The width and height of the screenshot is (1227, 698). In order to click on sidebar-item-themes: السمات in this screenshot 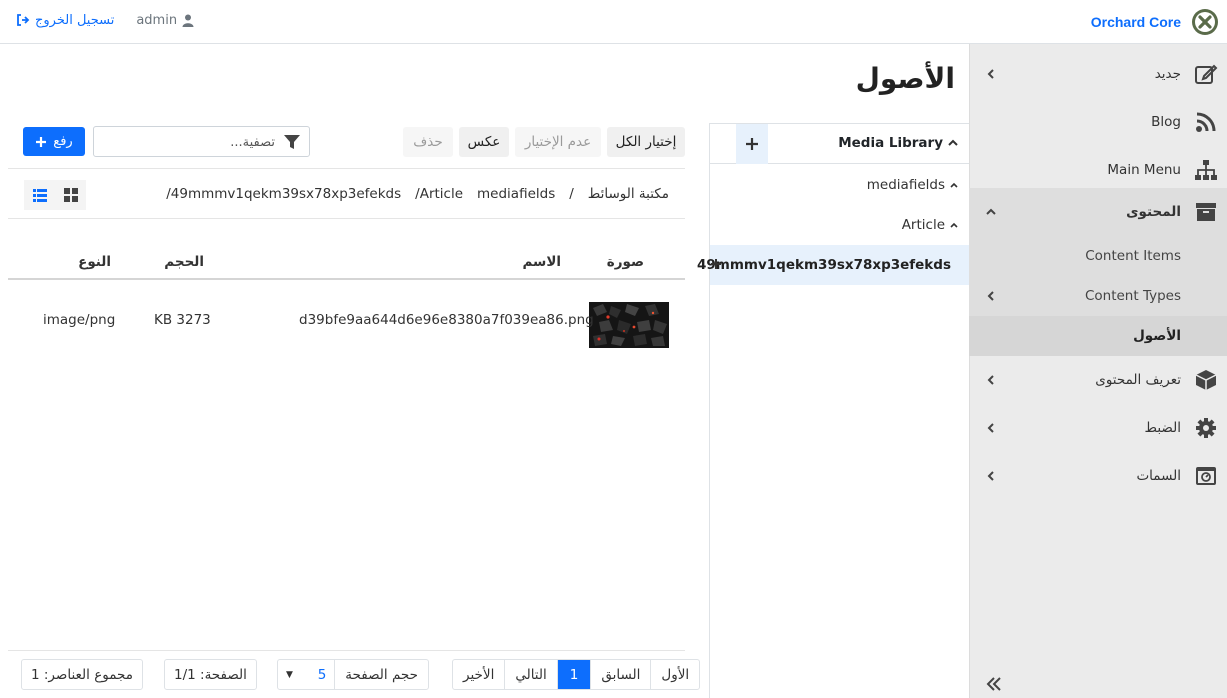, I will do `click(1098, 476)`.